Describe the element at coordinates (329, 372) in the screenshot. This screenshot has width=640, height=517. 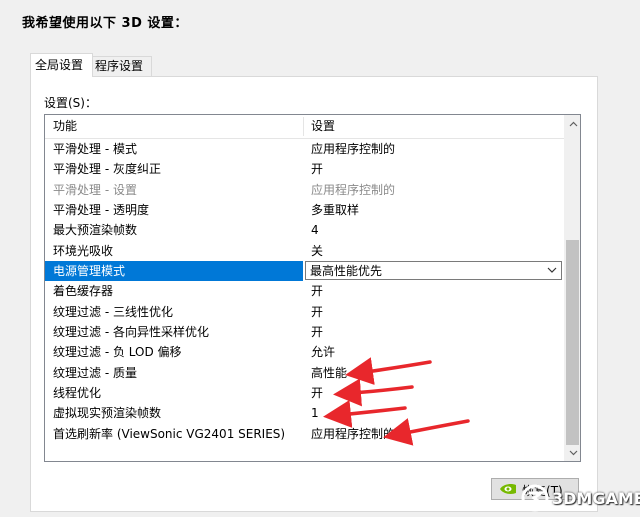
I see `feature-value: 高性能` at that location.